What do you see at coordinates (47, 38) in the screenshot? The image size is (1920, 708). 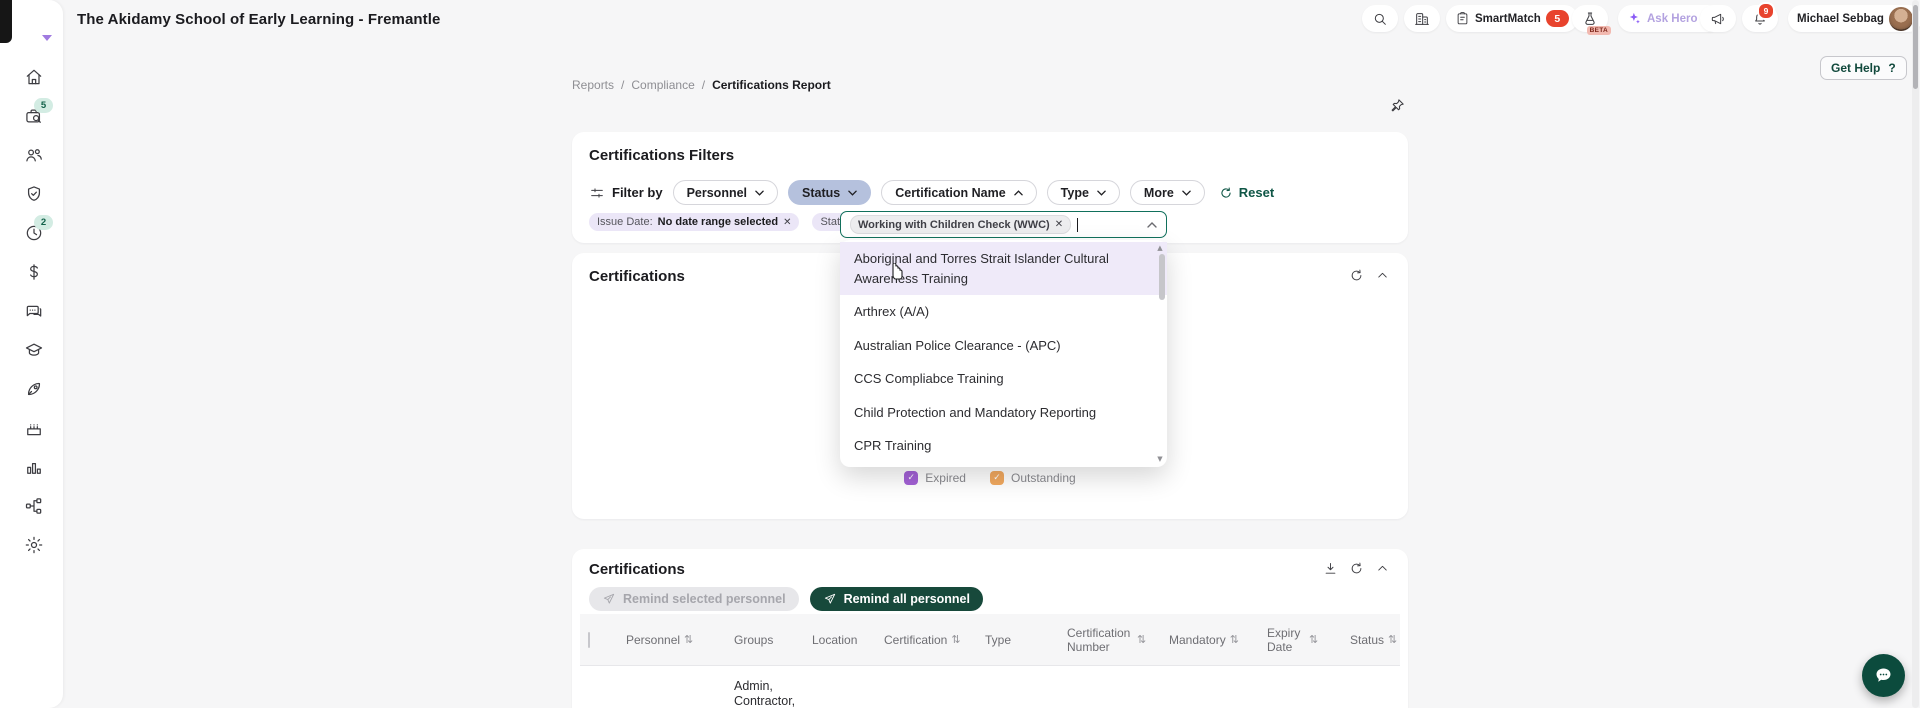 I see `workspace-chevron-icon` at bounding box center [47, 38].